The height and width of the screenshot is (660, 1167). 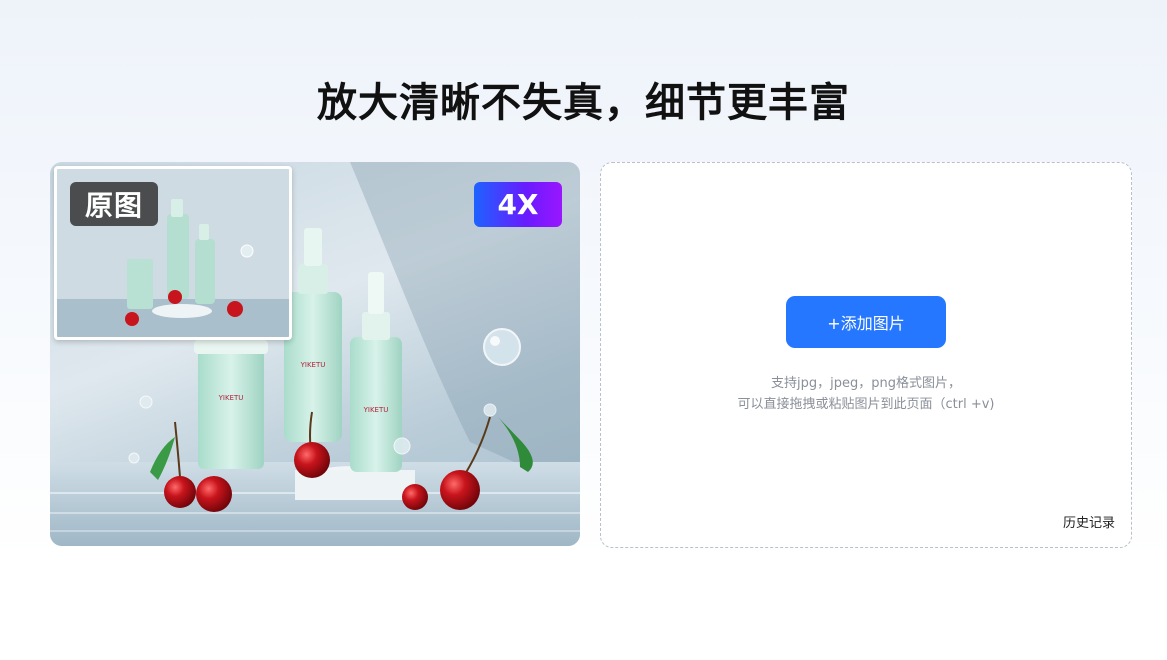 I want to click on upload-hint-paste: 可以直接拖拽或粘贴图片到此页面（ctrl +v), so click(x=866, y=404).